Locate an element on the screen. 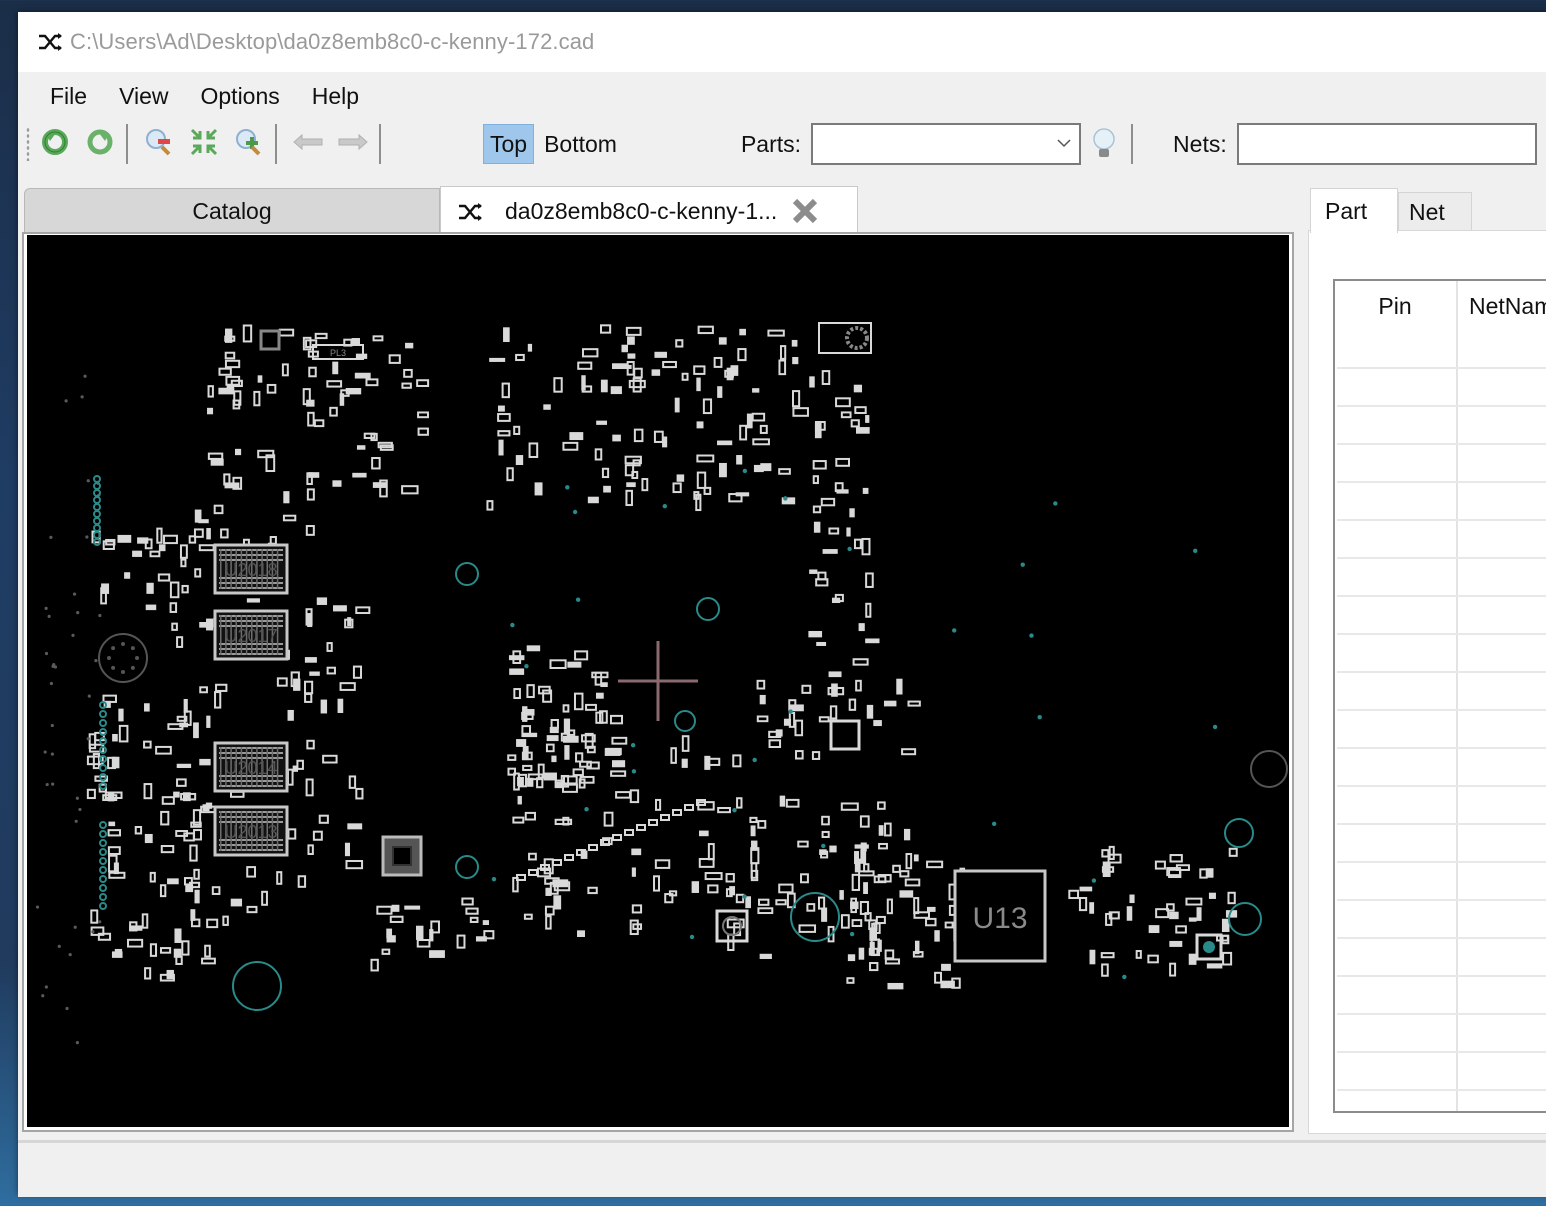 The width and height of the screenshot is (1546, 1206). tab-catalog: Catalog is located at coordinates (232, 210).